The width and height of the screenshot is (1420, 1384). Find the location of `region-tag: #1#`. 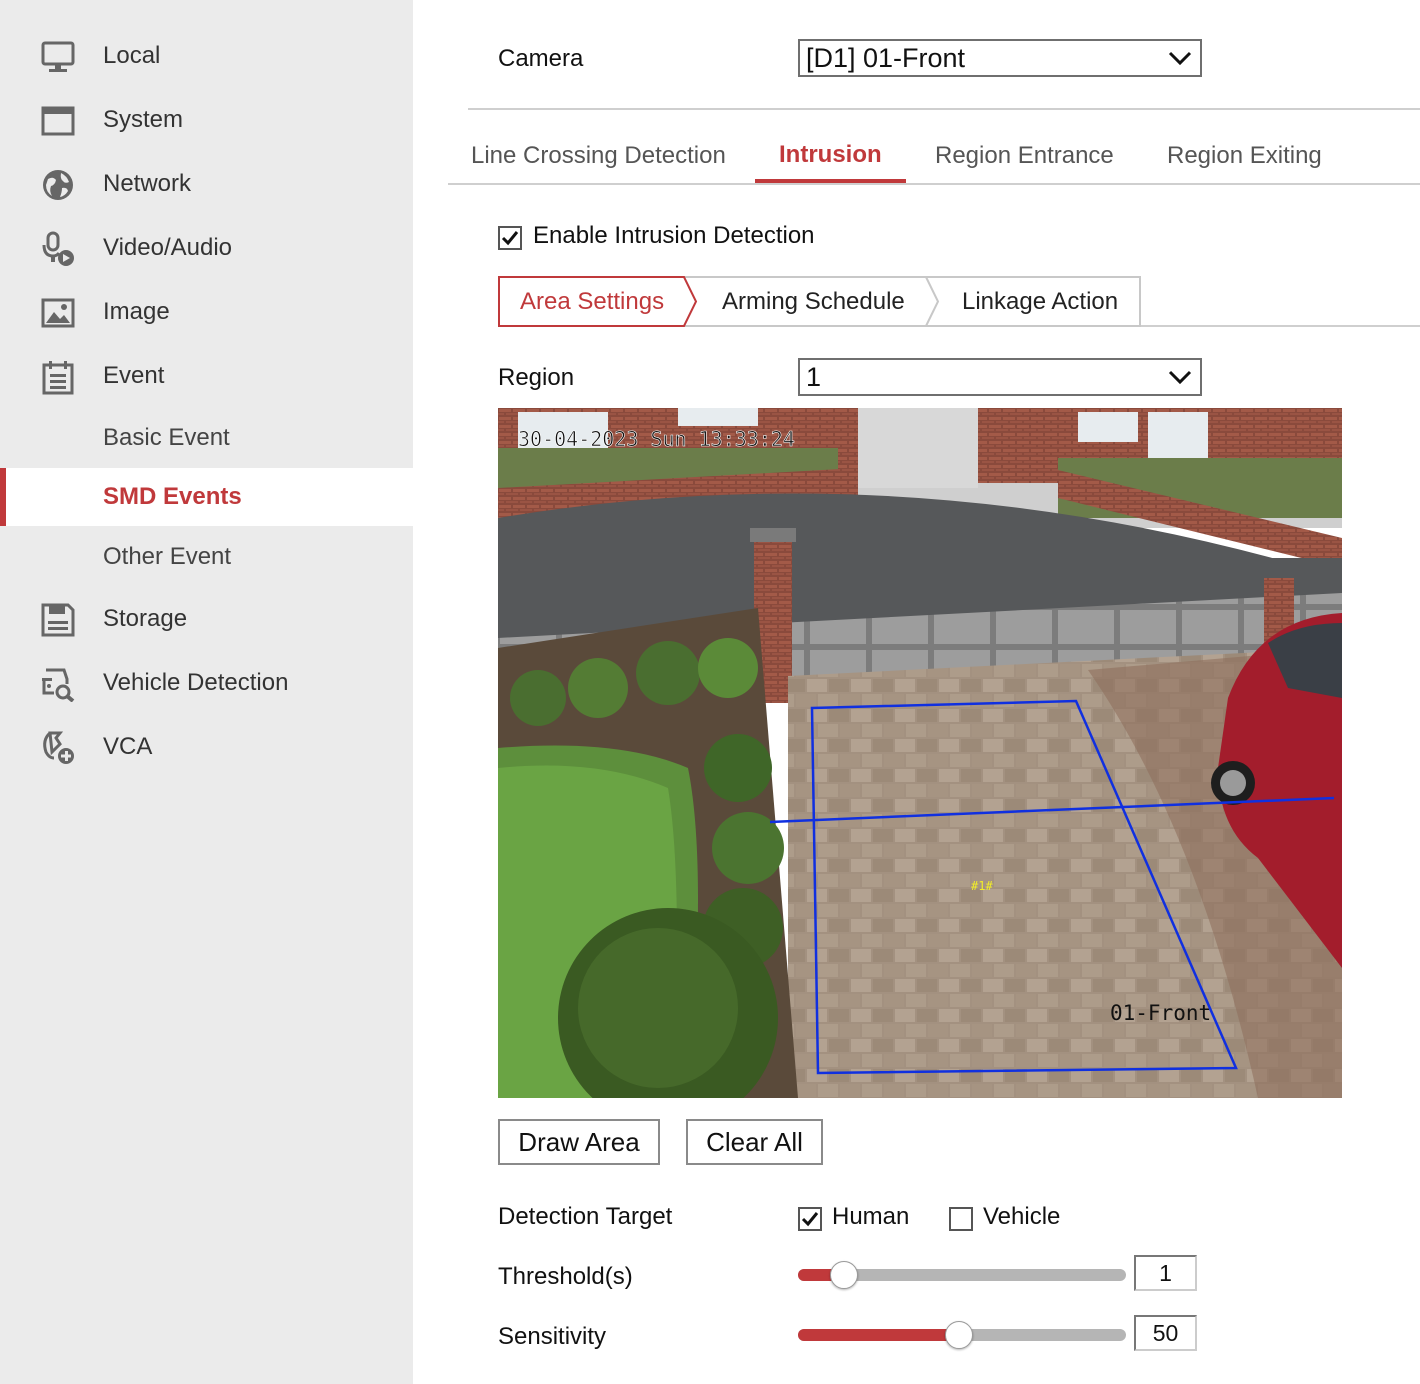

region-tag: #1# is located at coordinates (982, 886).